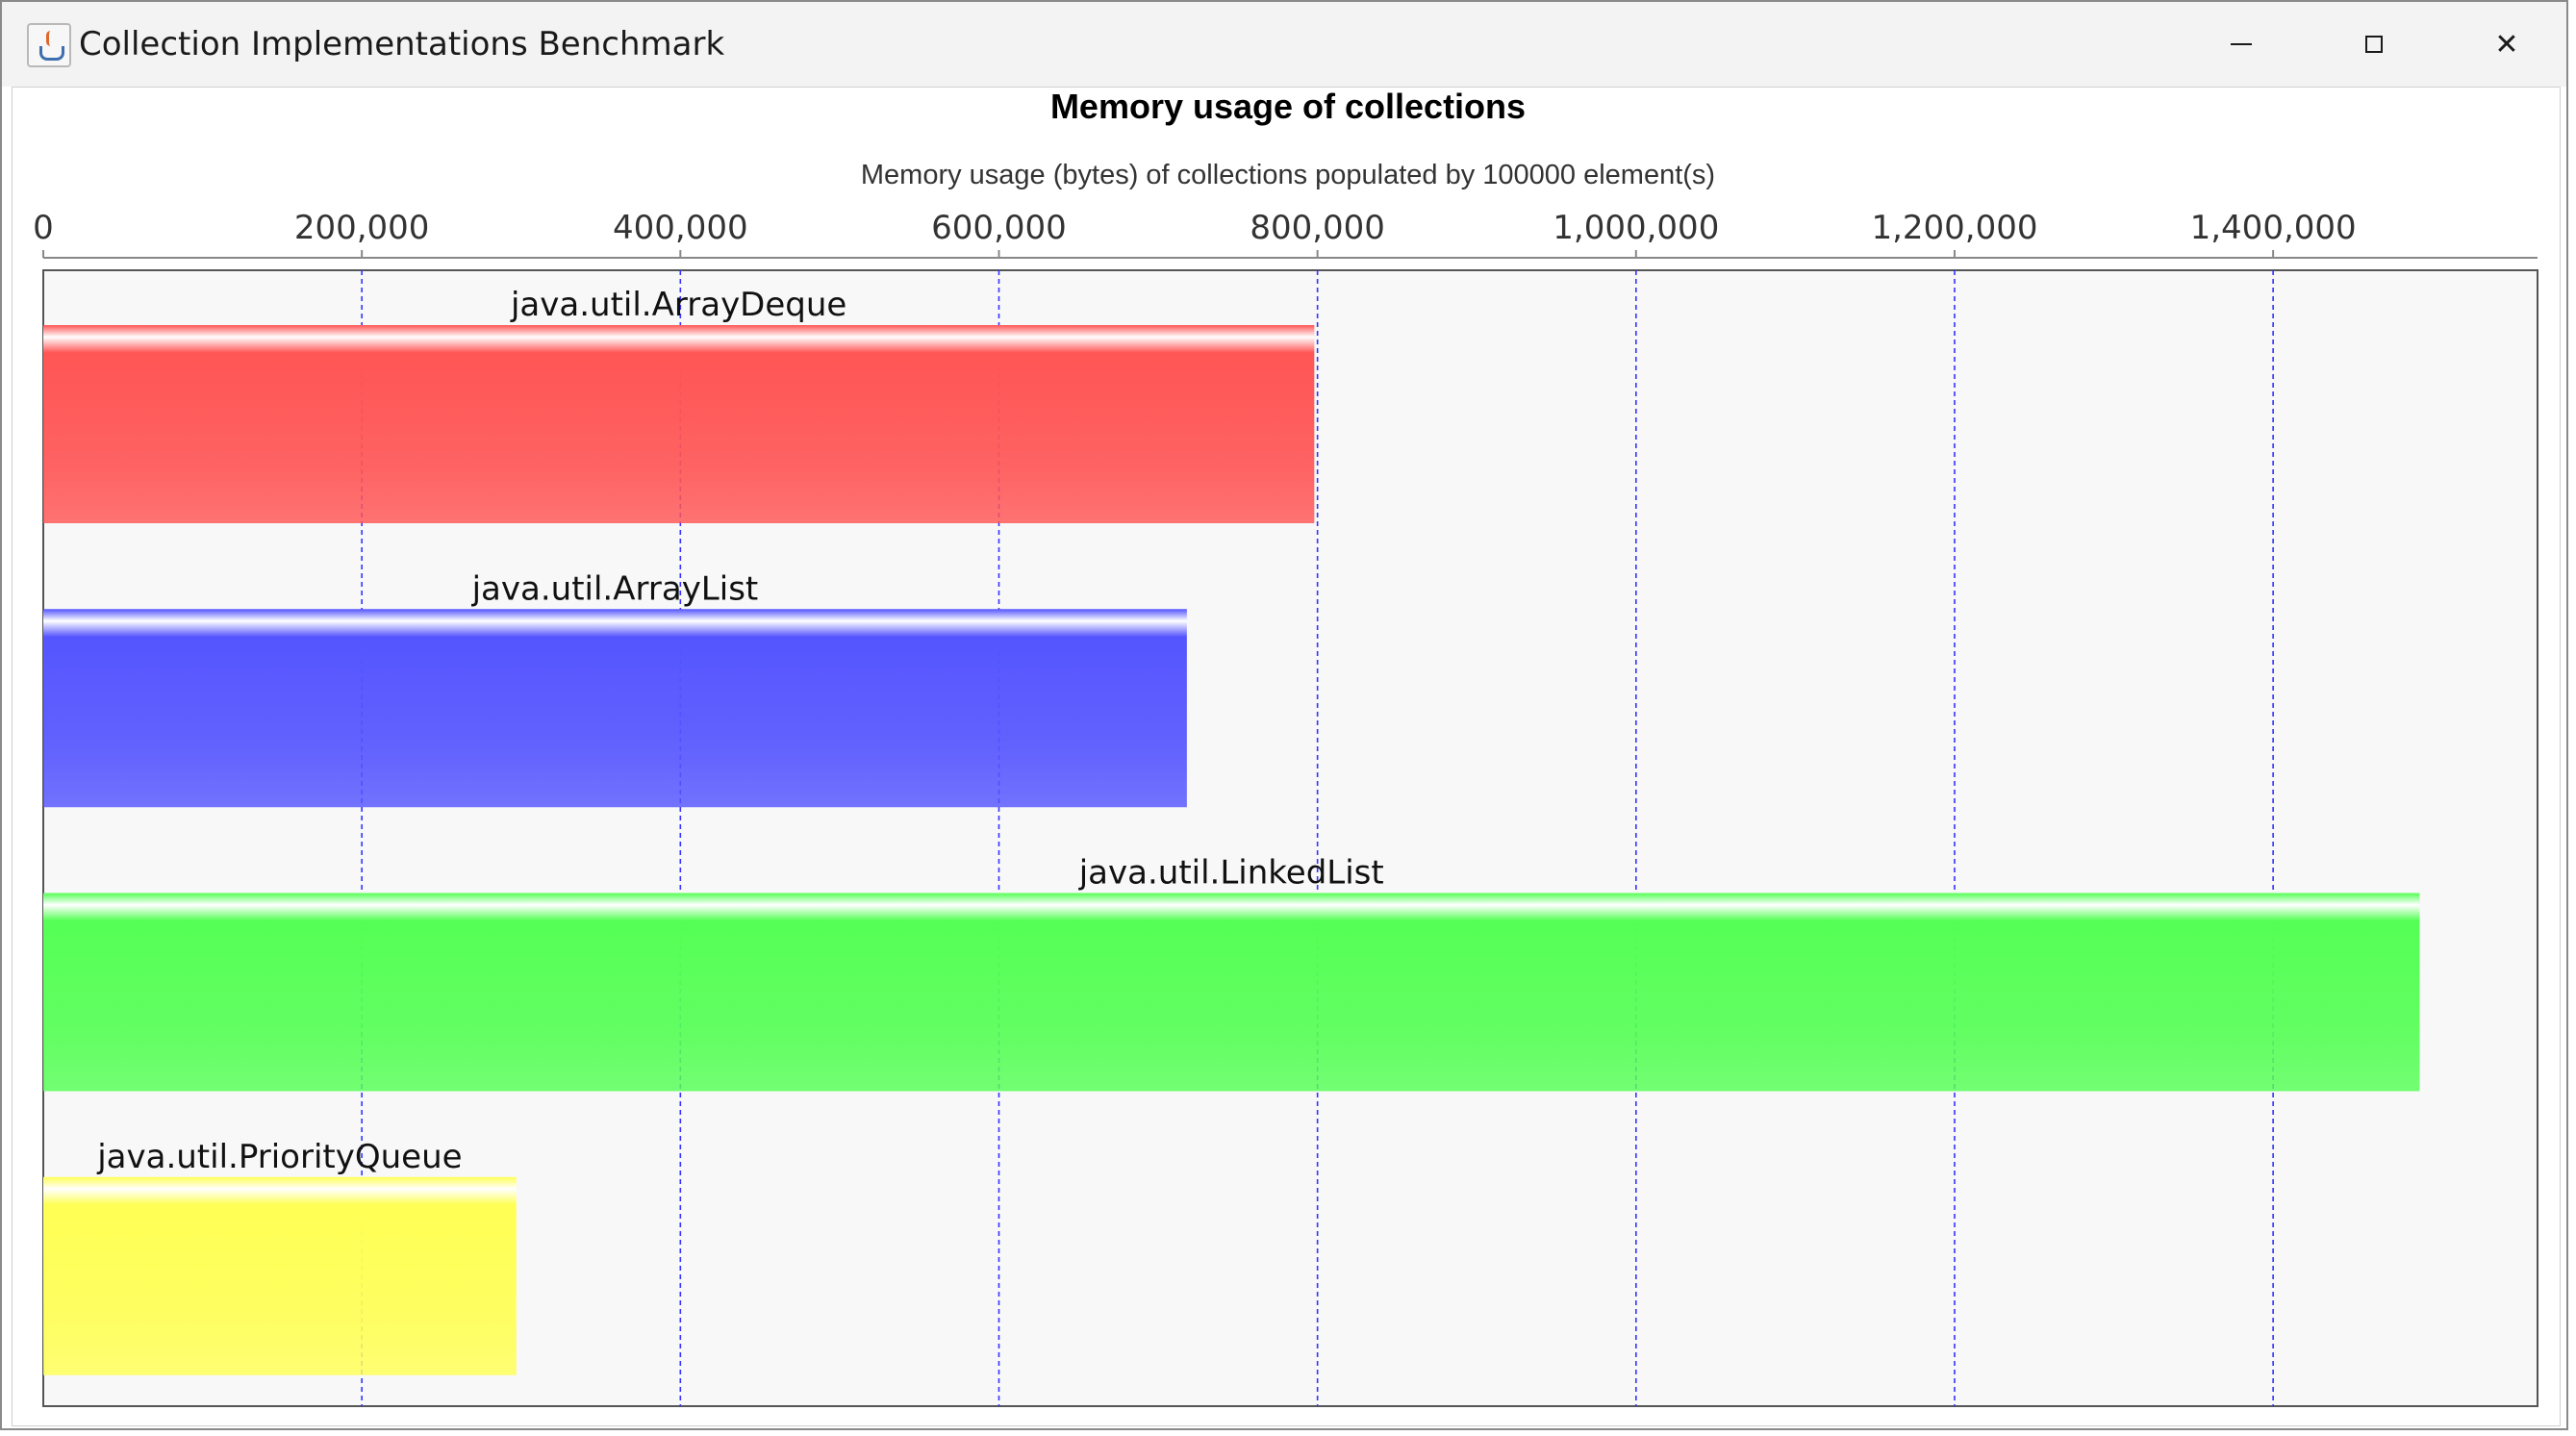  I want to click on bar-priorityqueue, so click(280, 1275).